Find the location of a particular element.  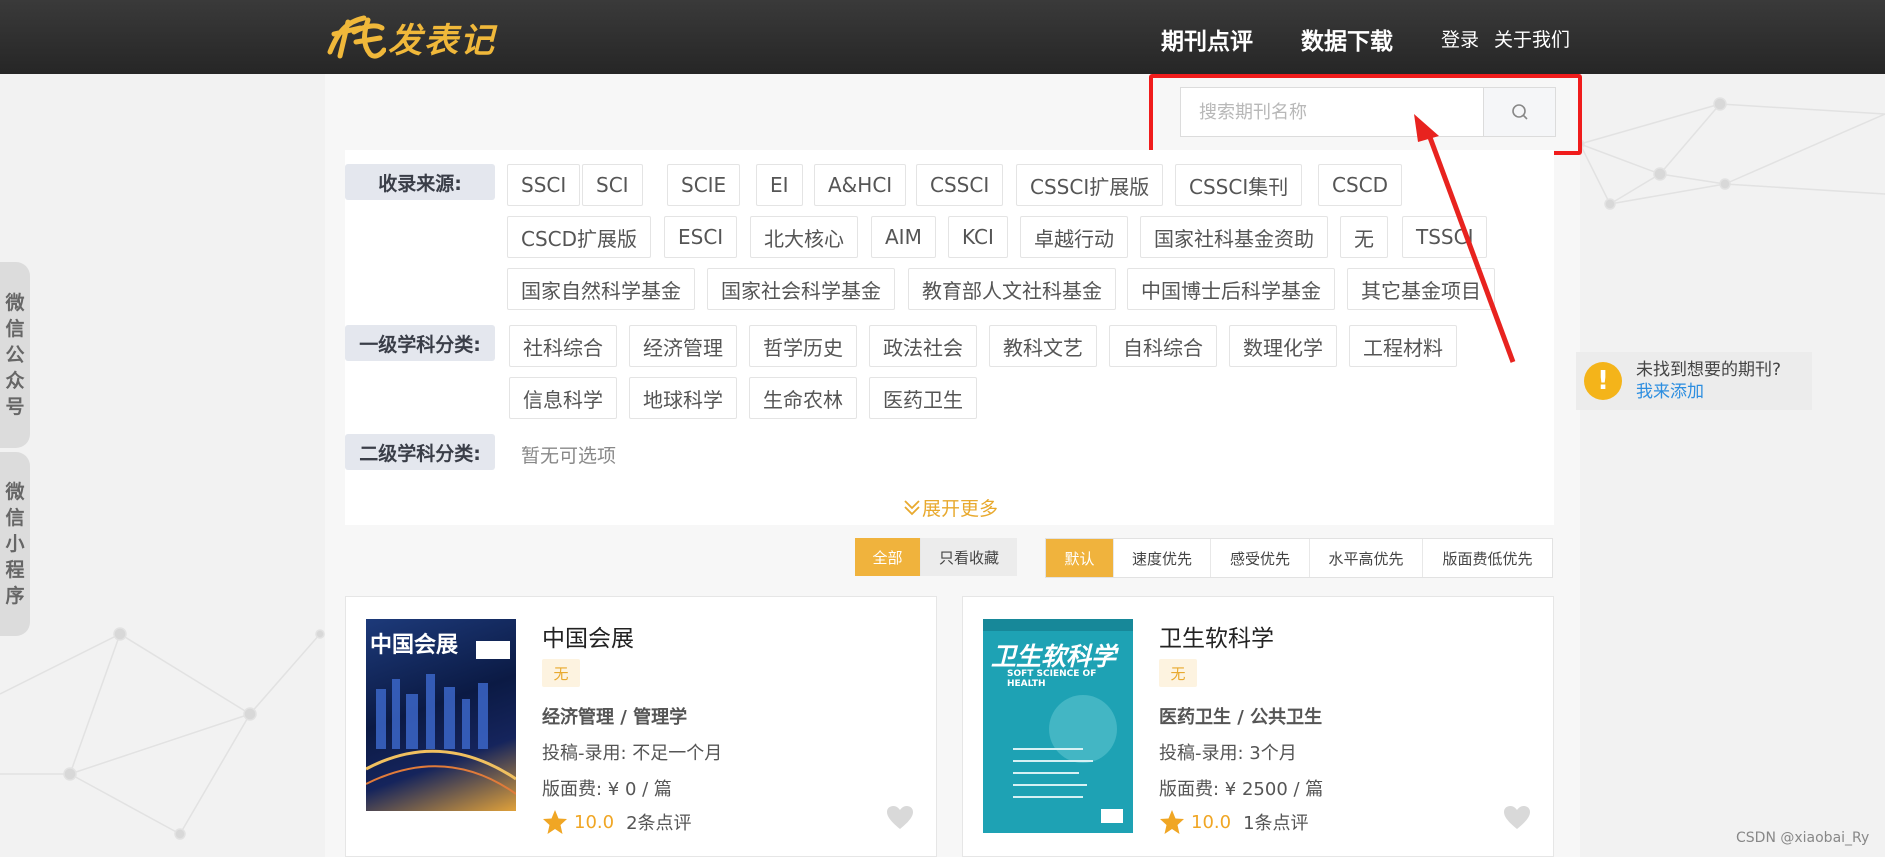

nav-about-us: 关于我们 is located at coordinates (1532, 38).